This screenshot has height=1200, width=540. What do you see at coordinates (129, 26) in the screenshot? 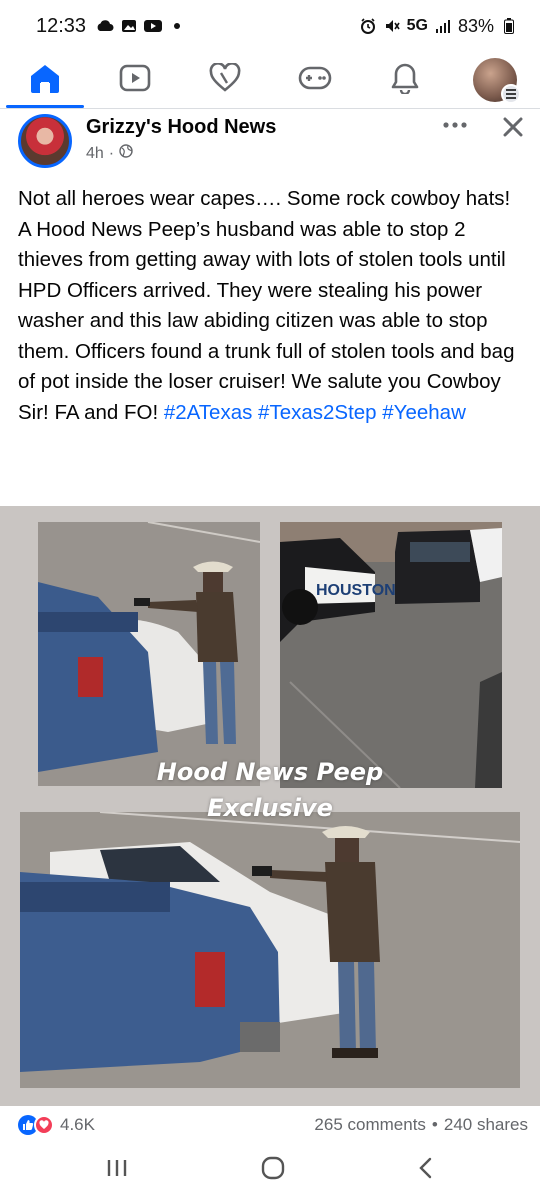
I see `gallery-icon` at bounding box center [129, 26].